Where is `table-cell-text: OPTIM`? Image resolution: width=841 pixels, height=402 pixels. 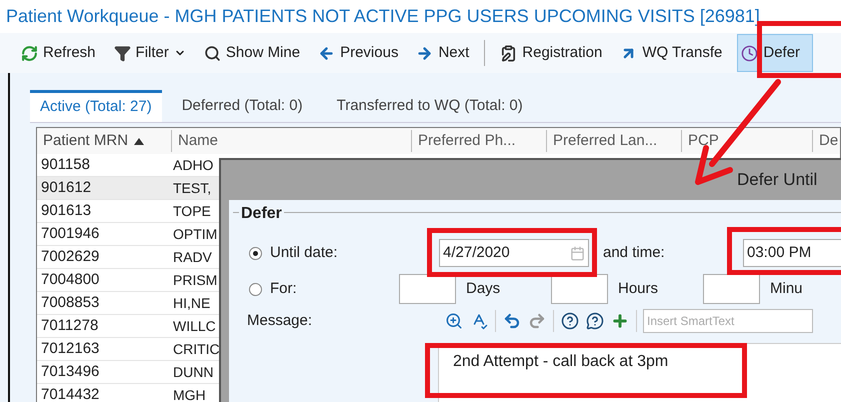 table-cell-text: OPTIM is located at coordinates (195, 234).